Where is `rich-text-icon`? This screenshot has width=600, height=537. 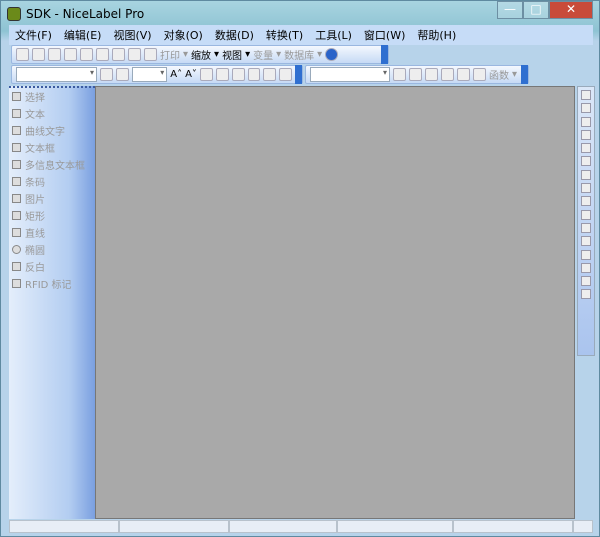
rich-text-icon is located at coordinates (16, 164).